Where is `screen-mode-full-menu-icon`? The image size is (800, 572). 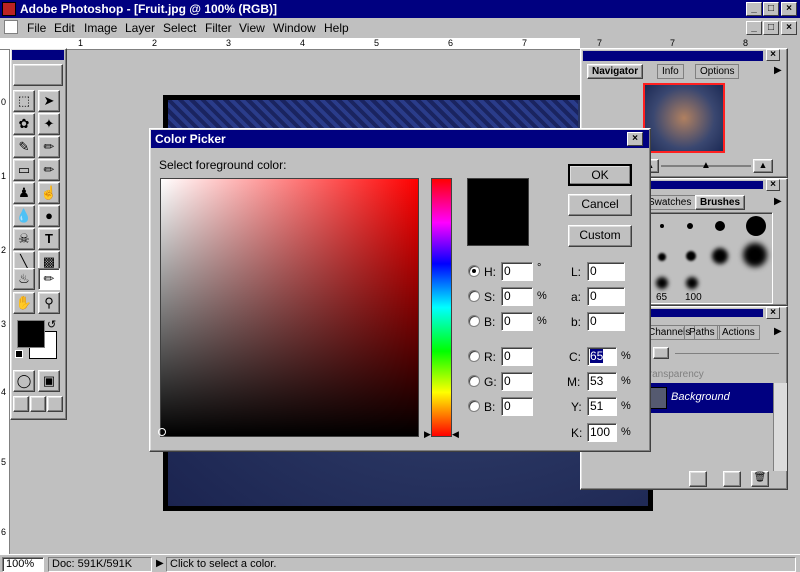
screen-mode-full-menu-icon is located at coordinates (38, 404).